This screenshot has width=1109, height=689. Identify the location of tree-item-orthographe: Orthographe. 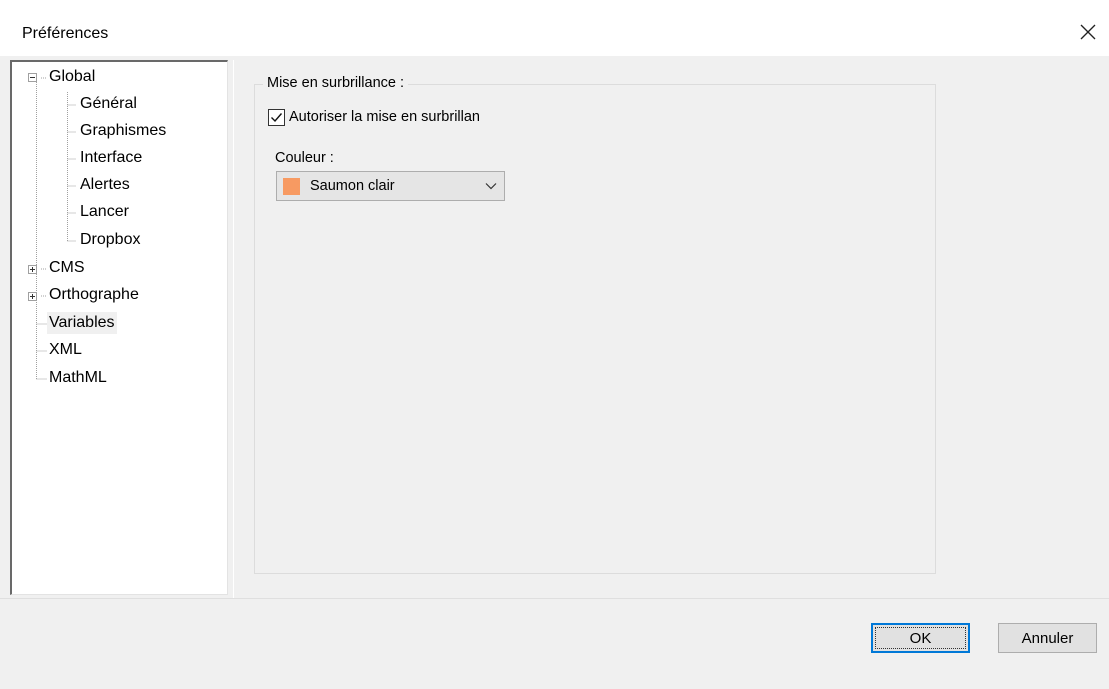
(94, 295).